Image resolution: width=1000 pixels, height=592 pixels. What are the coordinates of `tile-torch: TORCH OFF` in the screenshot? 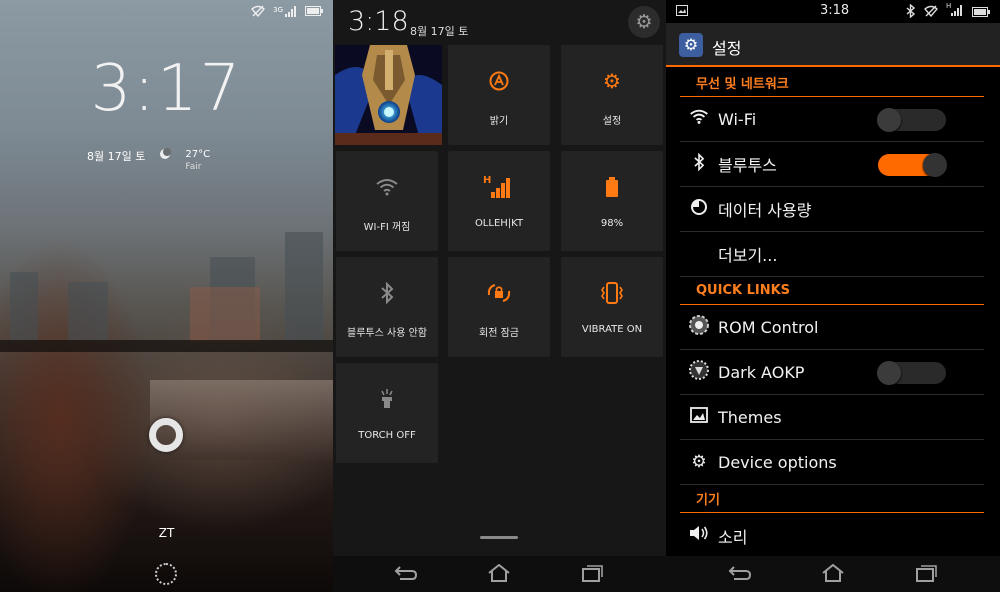 It's located at (387, 413).